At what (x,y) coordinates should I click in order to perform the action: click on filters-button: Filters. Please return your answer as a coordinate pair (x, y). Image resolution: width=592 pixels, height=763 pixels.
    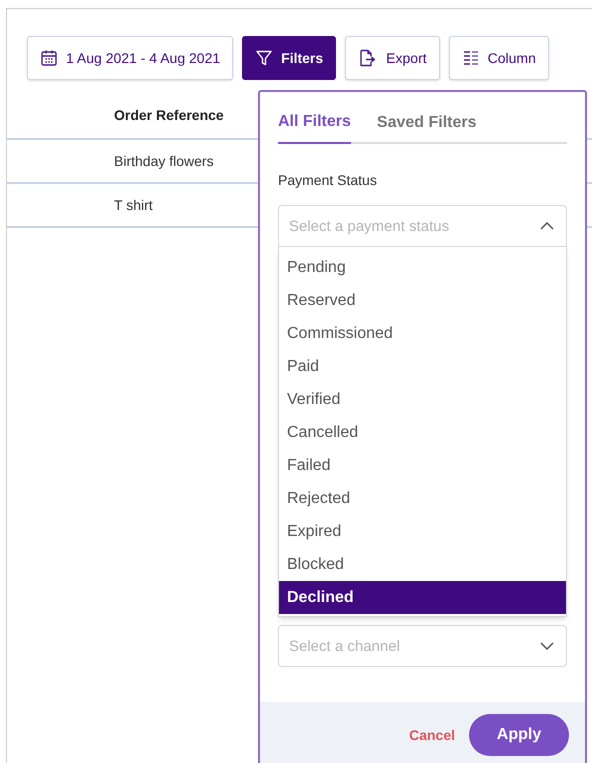
    Looking at the image, I should click on (289, 58).